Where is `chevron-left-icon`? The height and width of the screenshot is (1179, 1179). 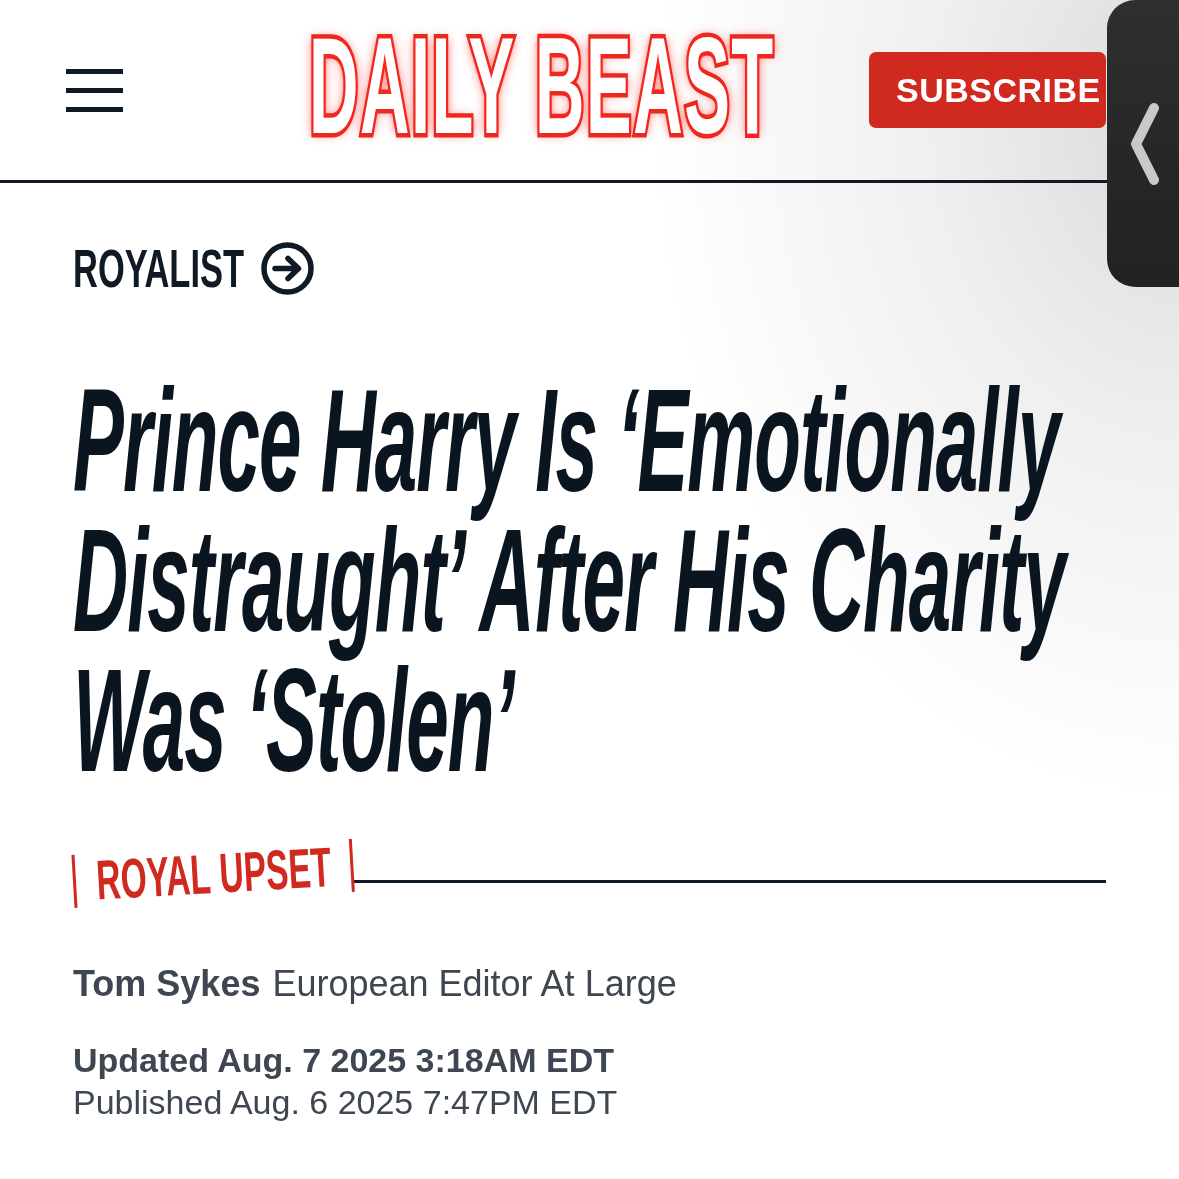 chevron-left-icon is located at coordinates (1145, 143).